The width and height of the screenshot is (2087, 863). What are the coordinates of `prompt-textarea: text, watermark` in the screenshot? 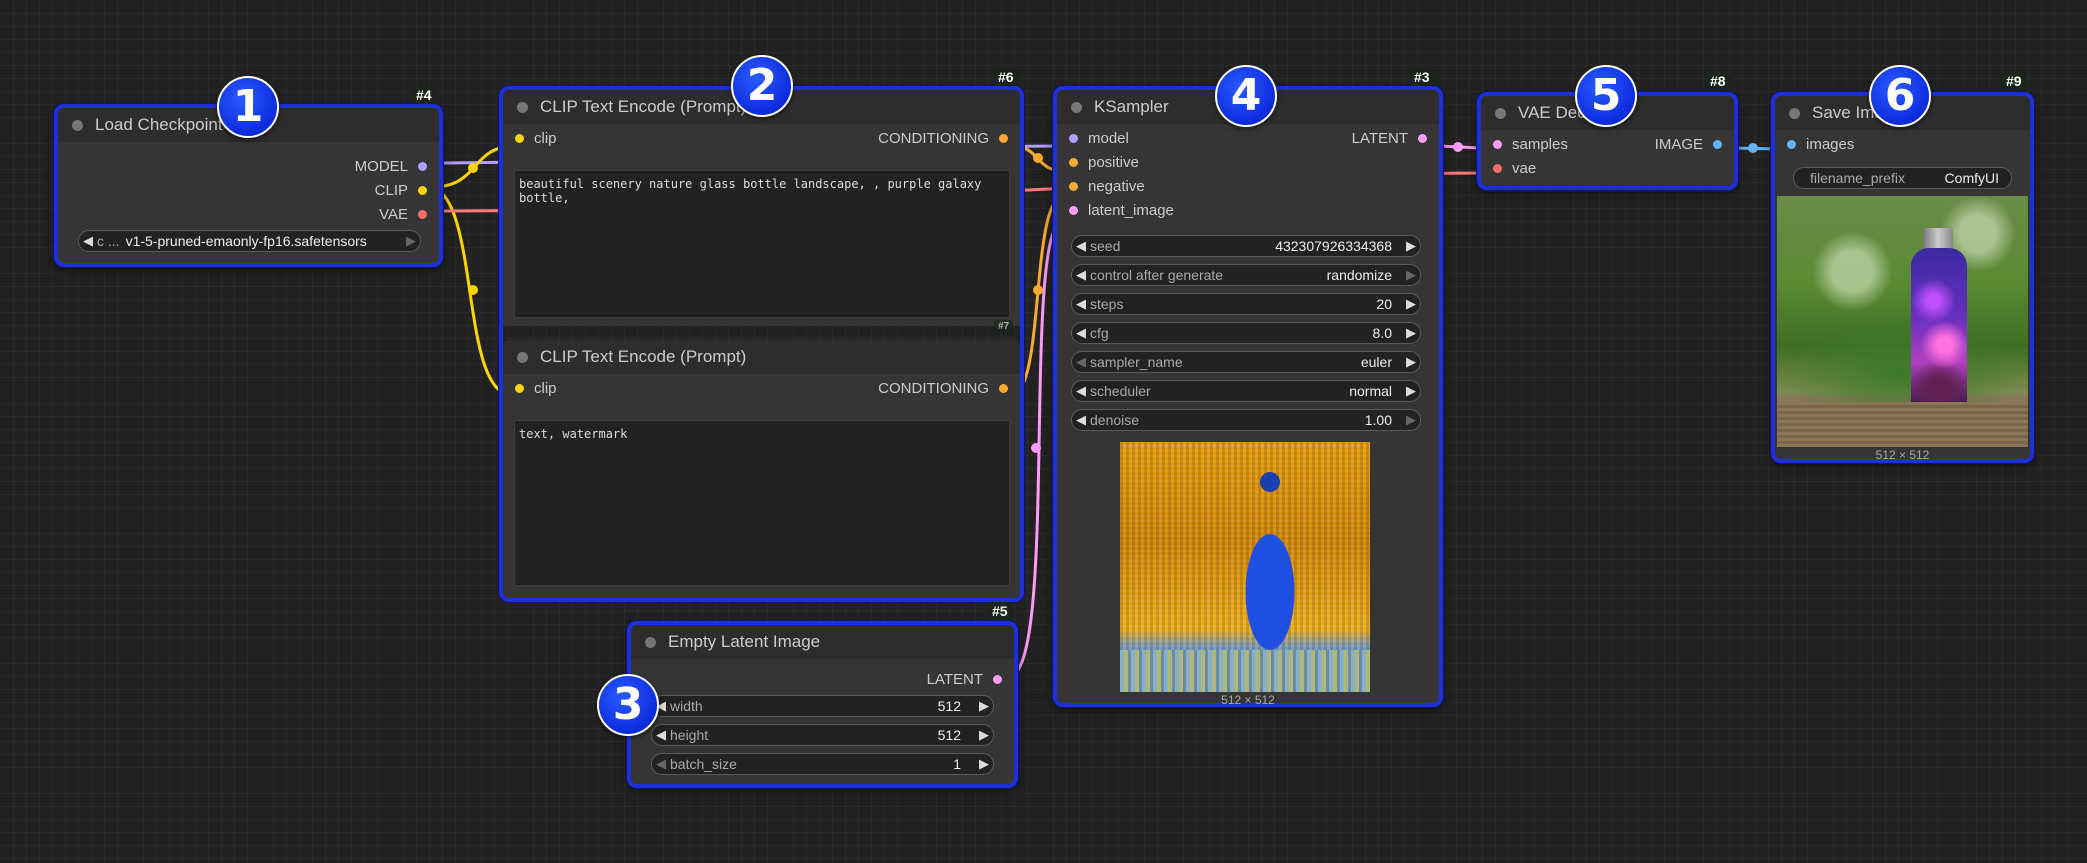 It's located at (762, 503).